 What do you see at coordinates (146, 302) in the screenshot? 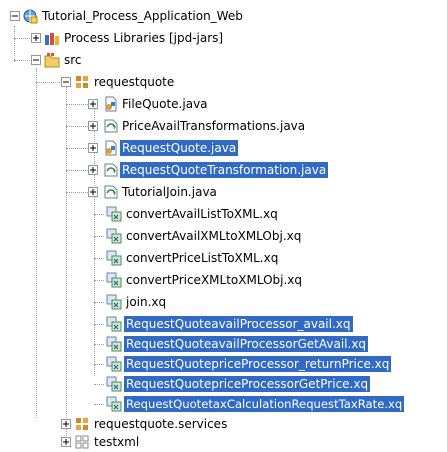
I see `file-label: join.xq` at bounding box center [146, 302].